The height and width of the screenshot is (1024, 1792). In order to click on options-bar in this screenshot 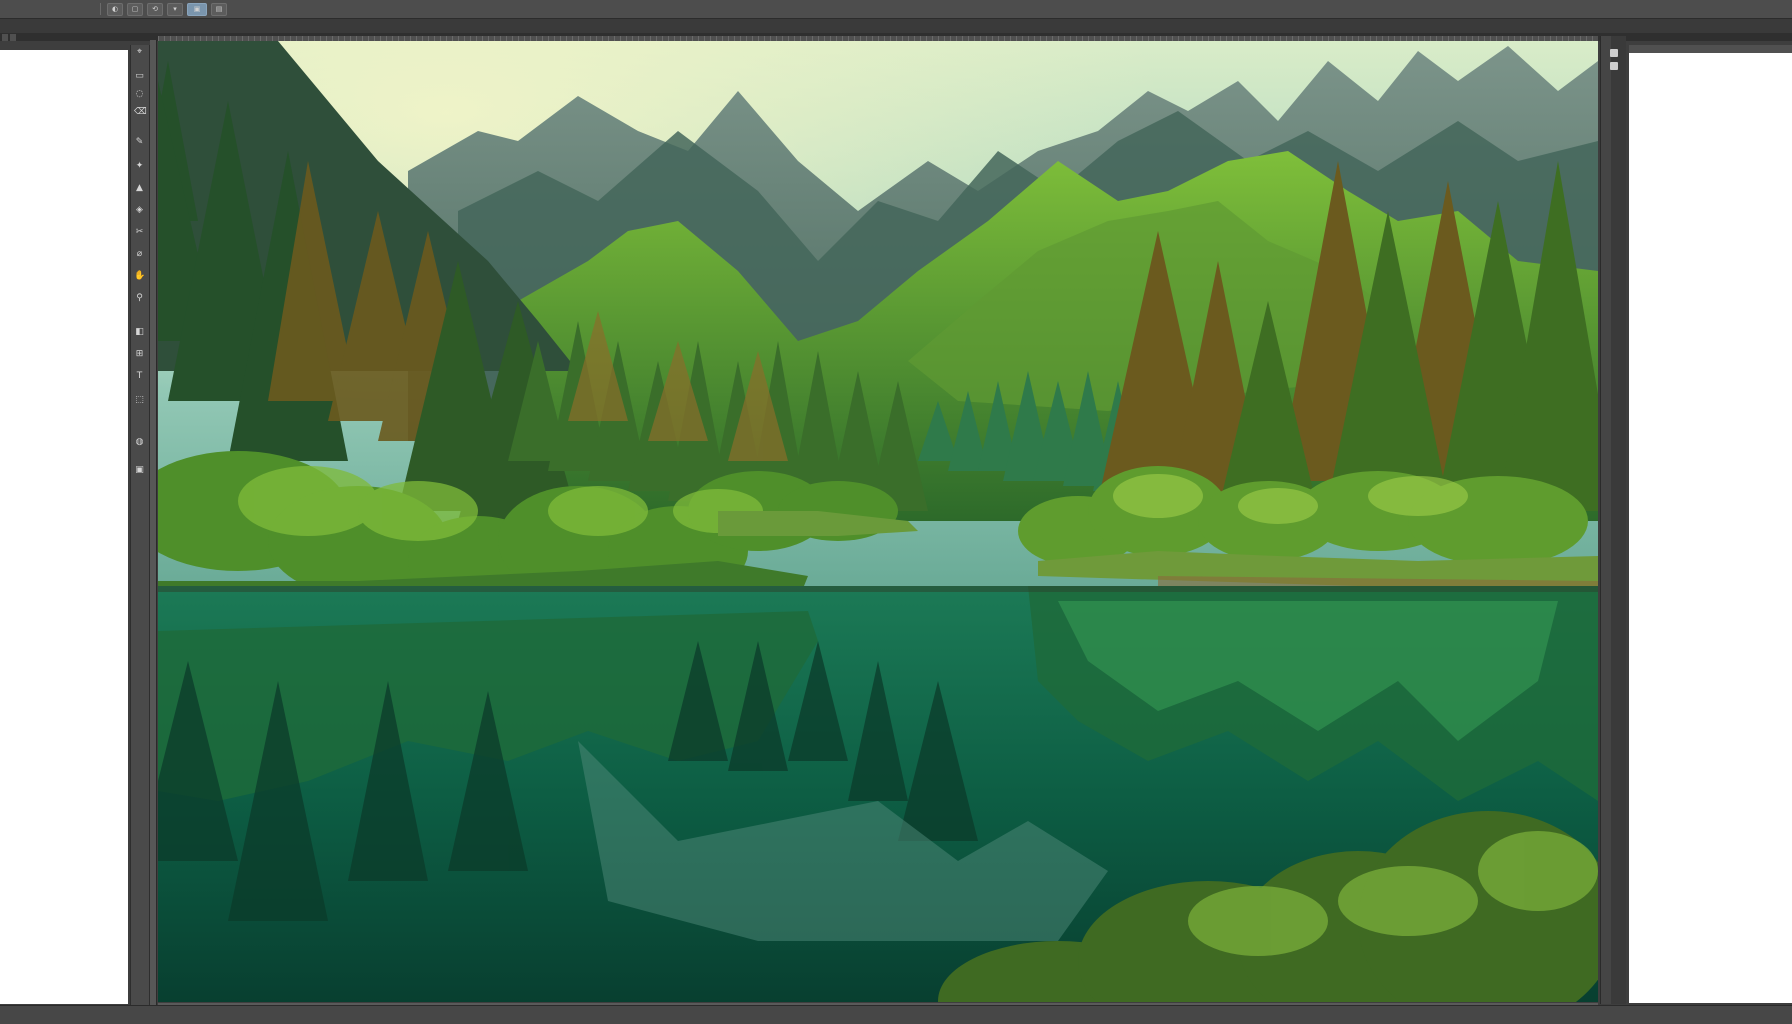, I will do `click(896, 26)`.